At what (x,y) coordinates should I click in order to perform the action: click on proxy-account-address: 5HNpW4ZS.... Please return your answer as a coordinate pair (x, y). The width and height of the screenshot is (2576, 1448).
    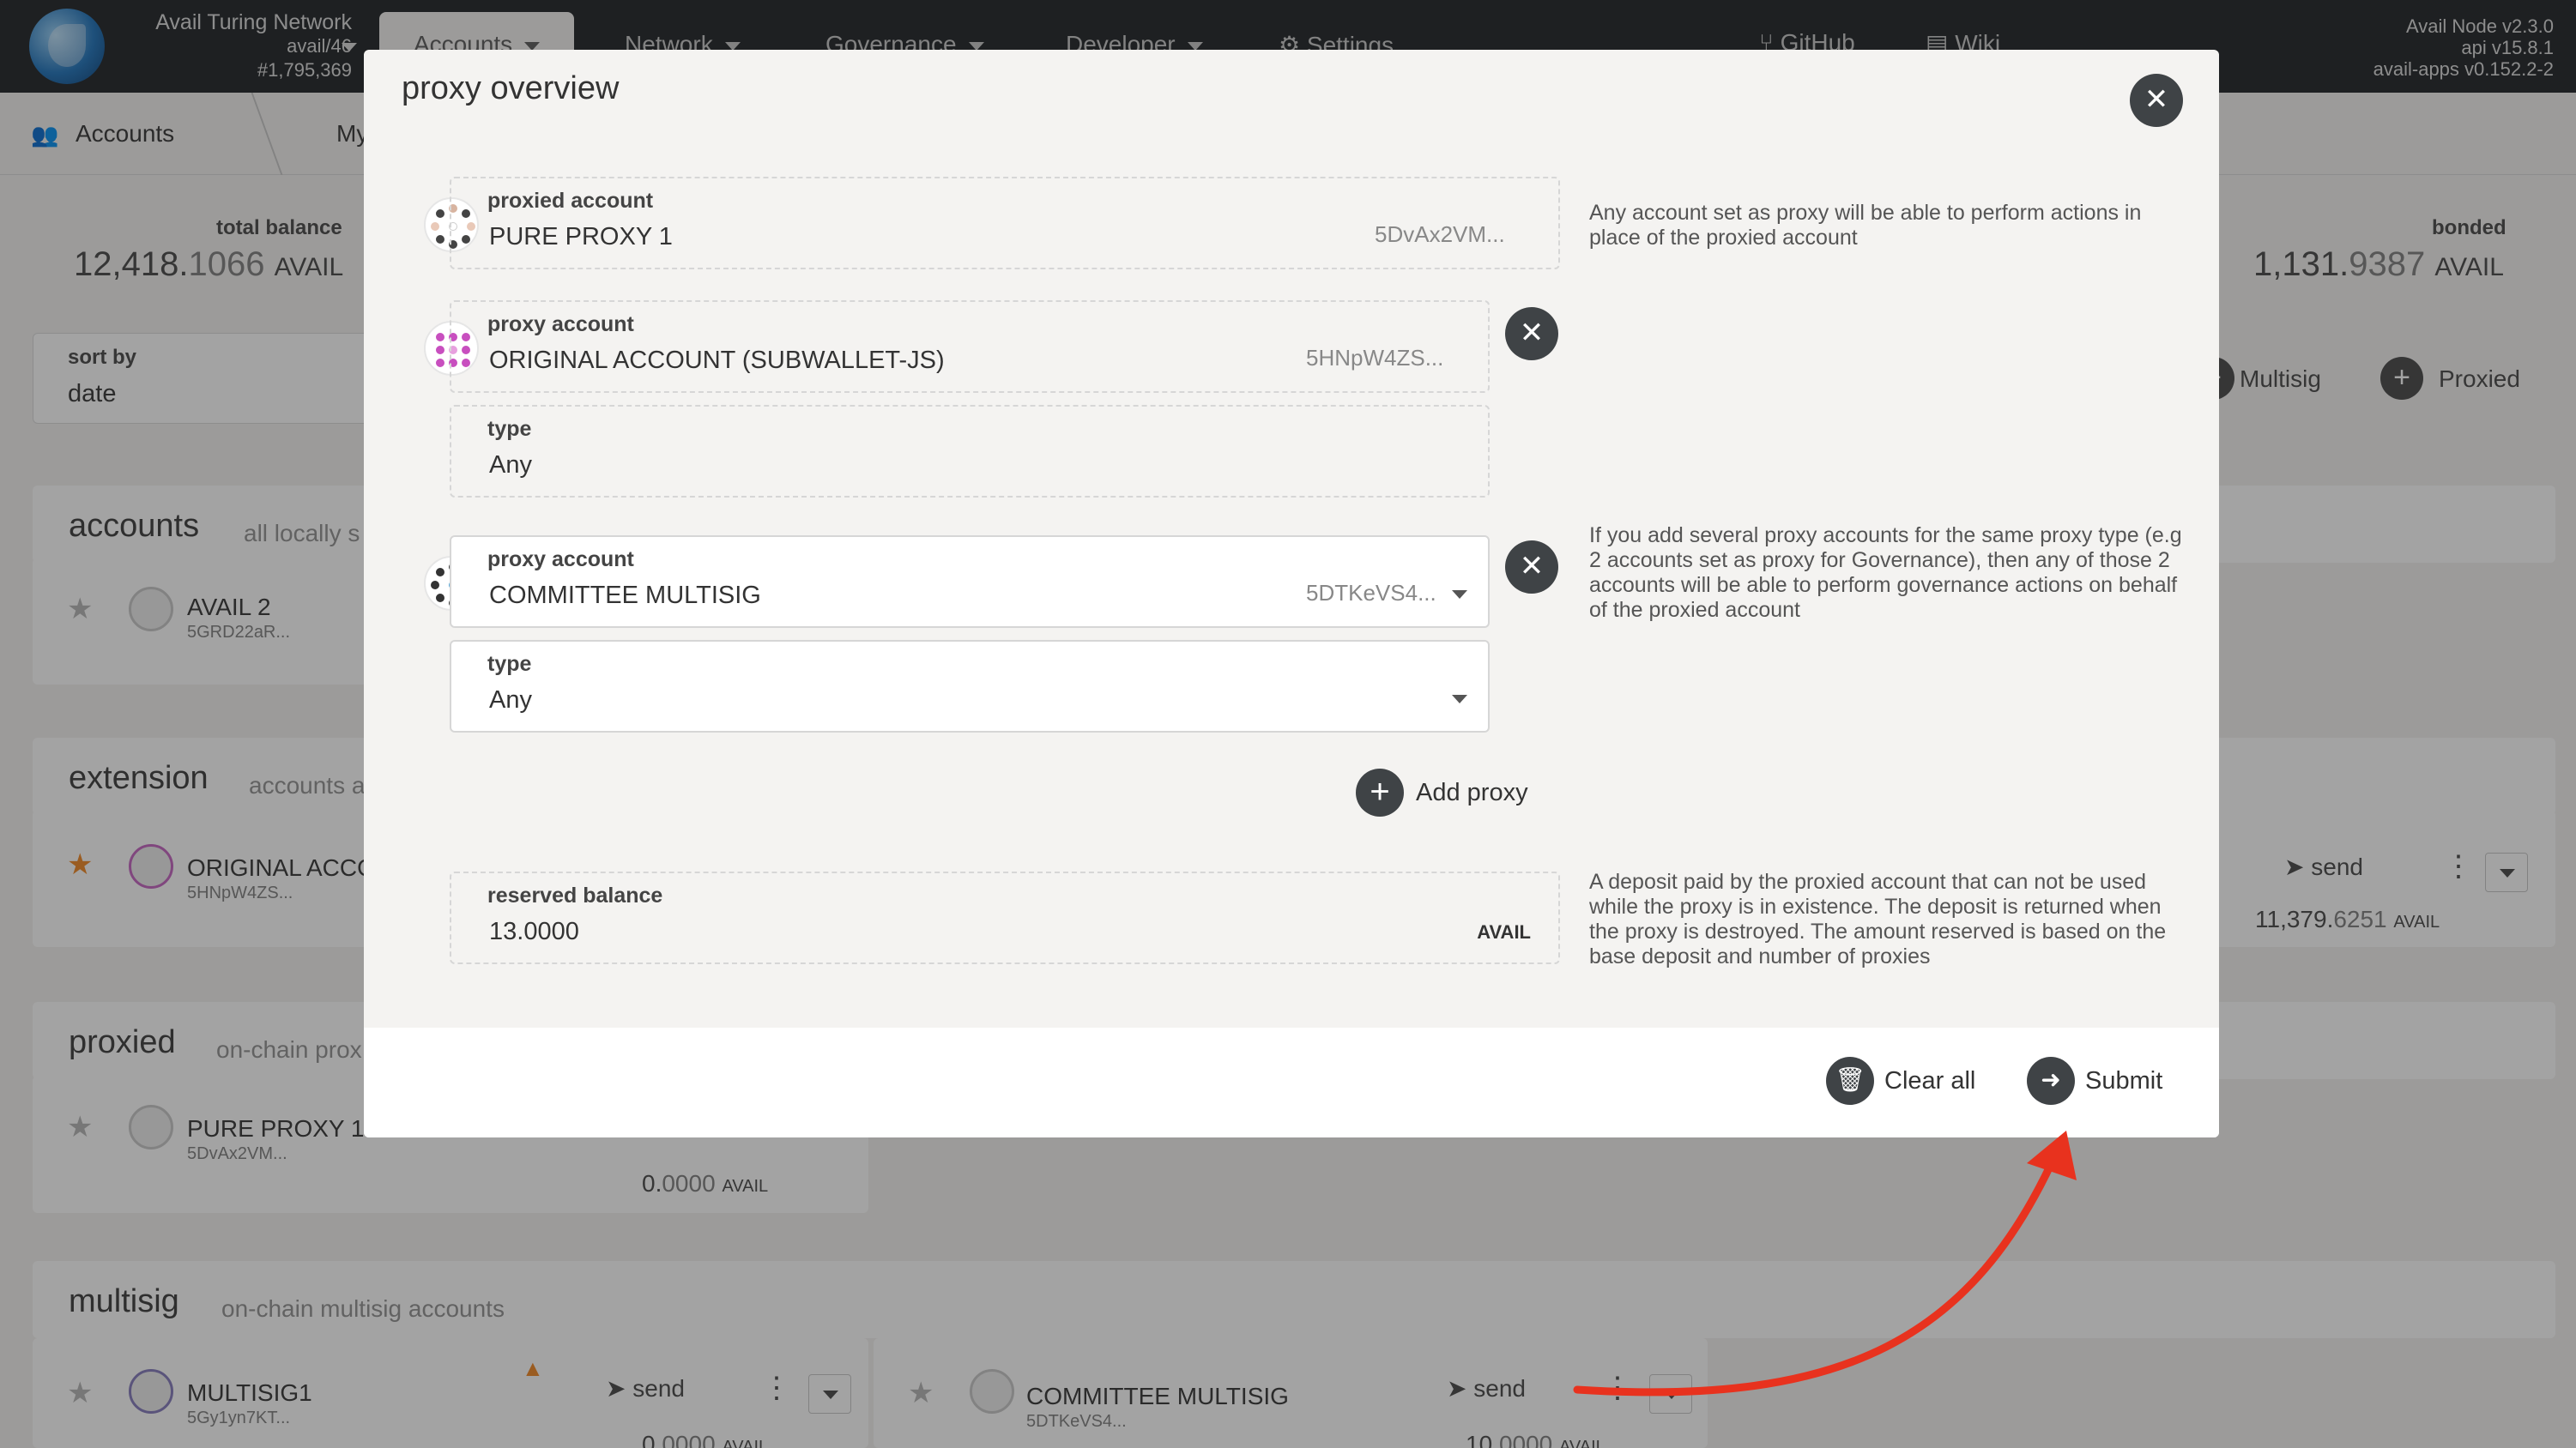
    Looking at the image, I should click on (1375, 358).